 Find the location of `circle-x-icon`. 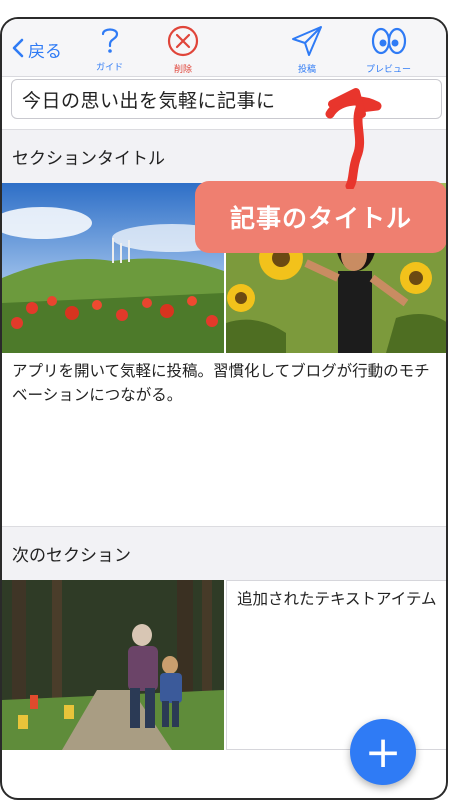

circle-x-icon is located at coordinates (183, 43).